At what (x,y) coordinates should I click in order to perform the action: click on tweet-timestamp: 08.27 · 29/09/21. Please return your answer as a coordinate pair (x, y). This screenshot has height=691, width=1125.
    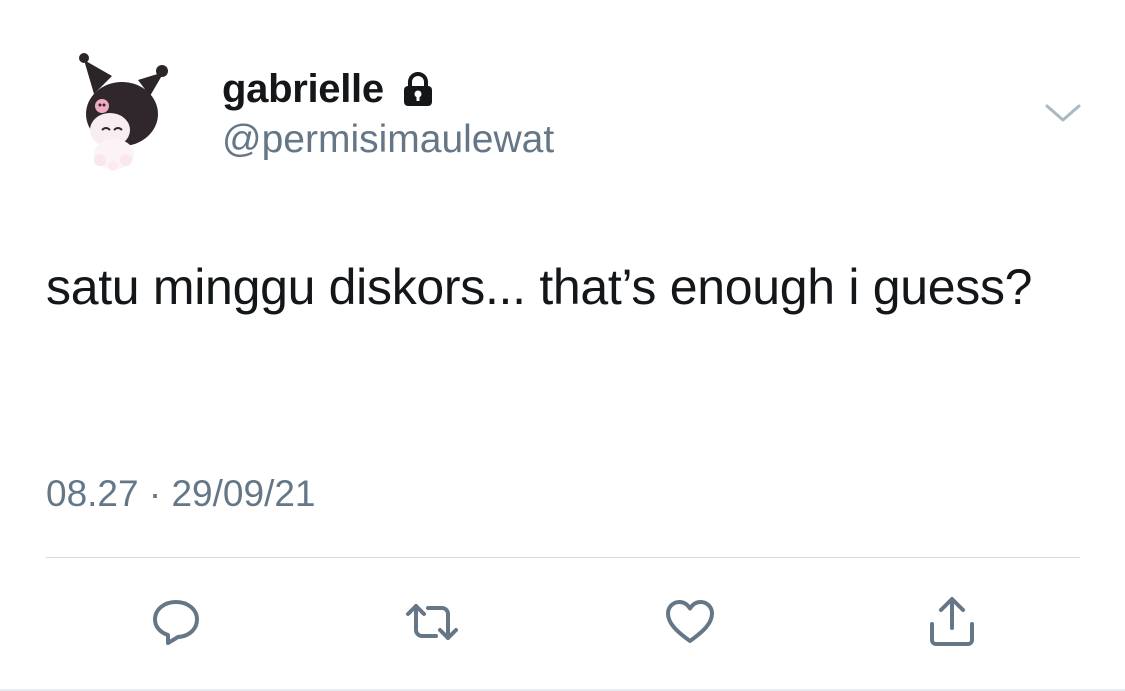
    Looking at the image, I should click on (181, 494).